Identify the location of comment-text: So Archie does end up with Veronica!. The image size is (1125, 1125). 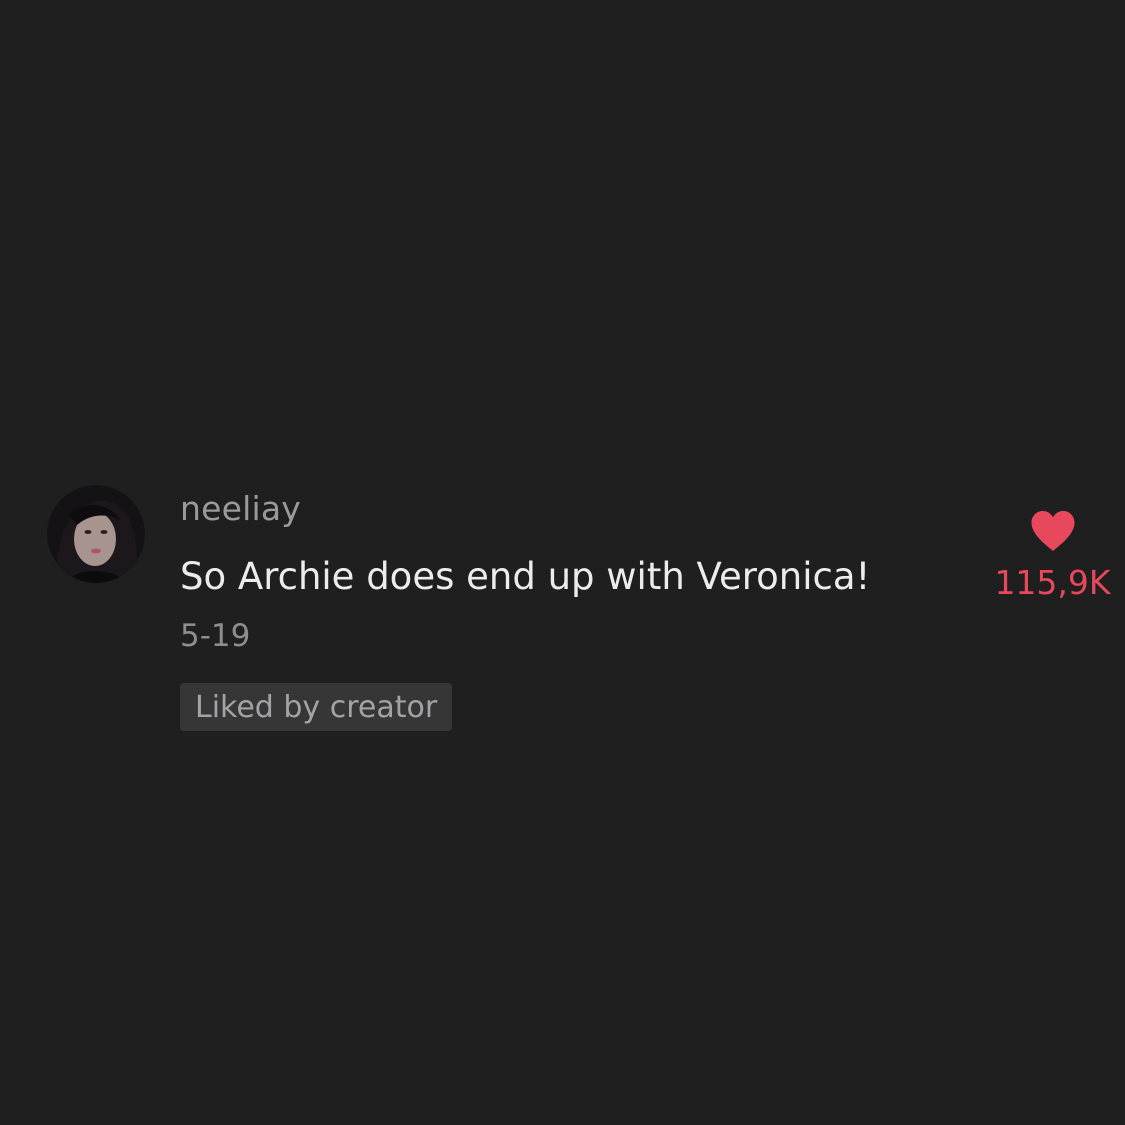
(525, 576).